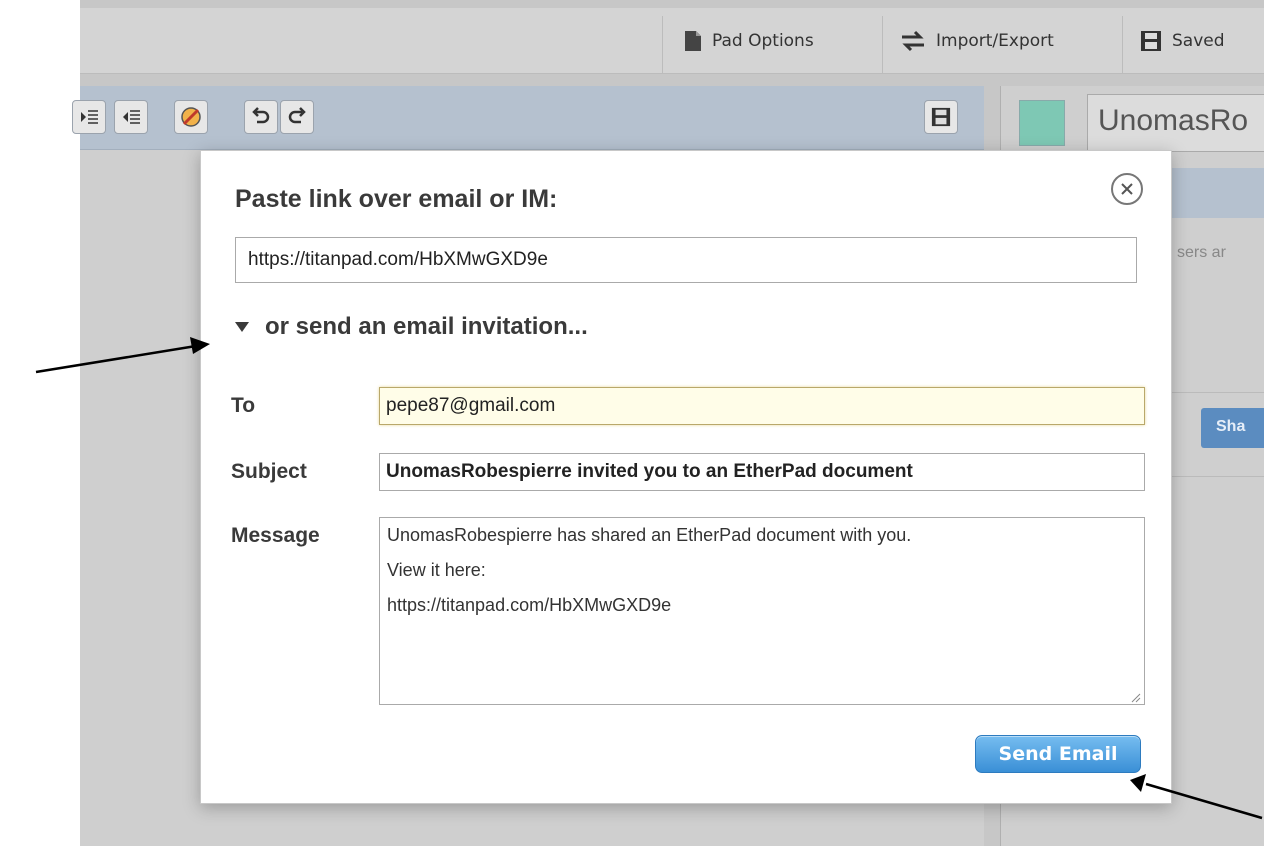 This screenshot has height=846, width=1264. I want to click on share-button: Sha, so click(1232, 428).